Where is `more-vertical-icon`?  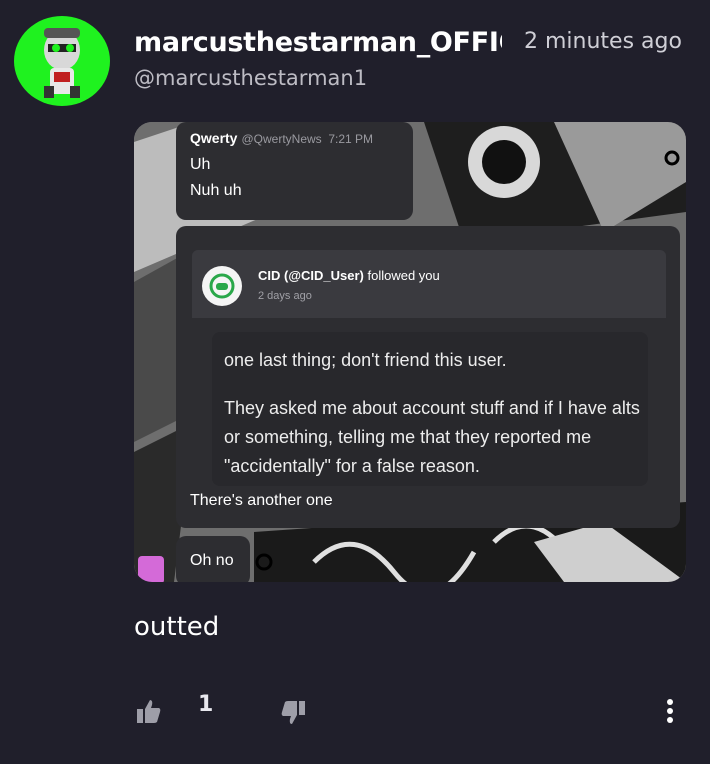 more-vertical-icon is located at coordinates (670, 713).